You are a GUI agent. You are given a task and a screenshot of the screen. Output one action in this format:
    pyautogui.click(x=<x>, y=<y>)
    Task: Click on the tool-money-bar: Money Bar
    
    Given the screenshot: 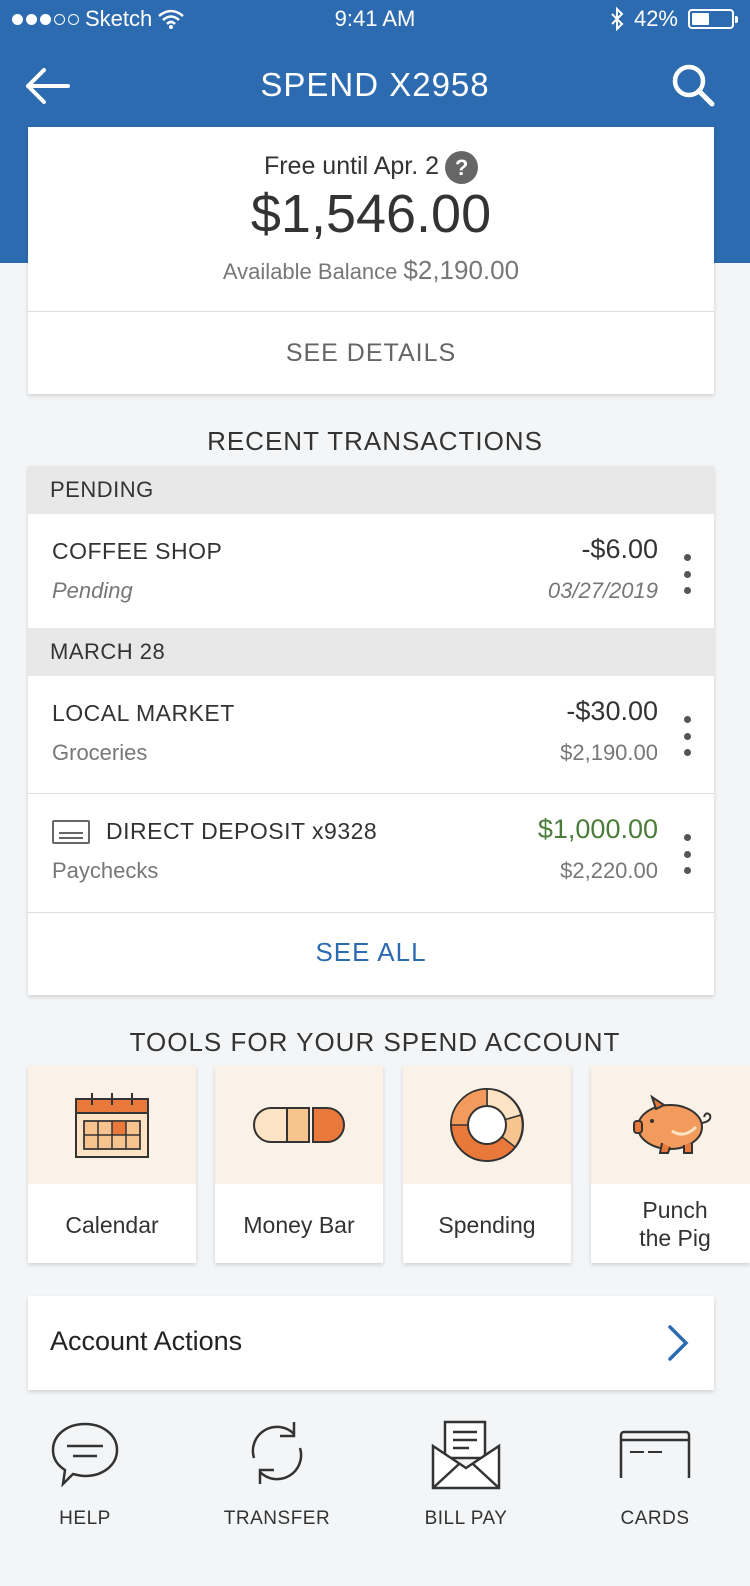 What is the action you would take?
    pyautogui.click(x=299, y=1164)
    